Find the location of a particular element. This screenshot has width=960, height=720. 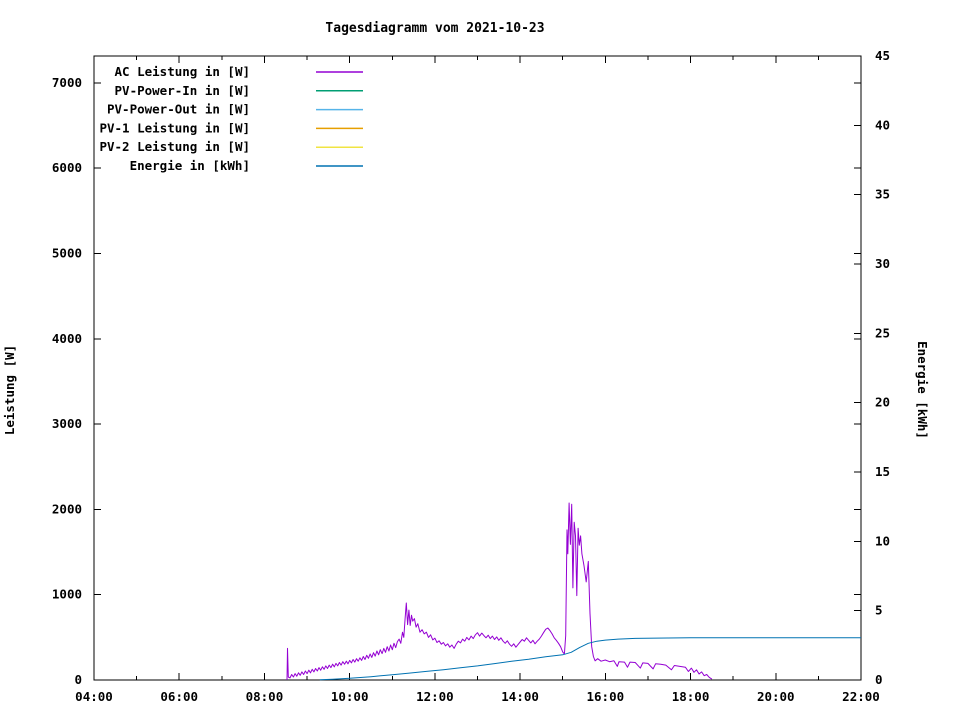

x-tick-label: 14:00 is located at coordinates (520, 696).